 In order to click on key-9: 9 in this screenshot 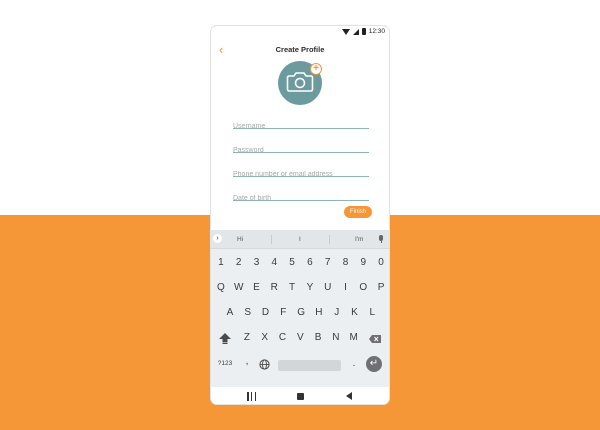, I will do `click(363, 263)`.